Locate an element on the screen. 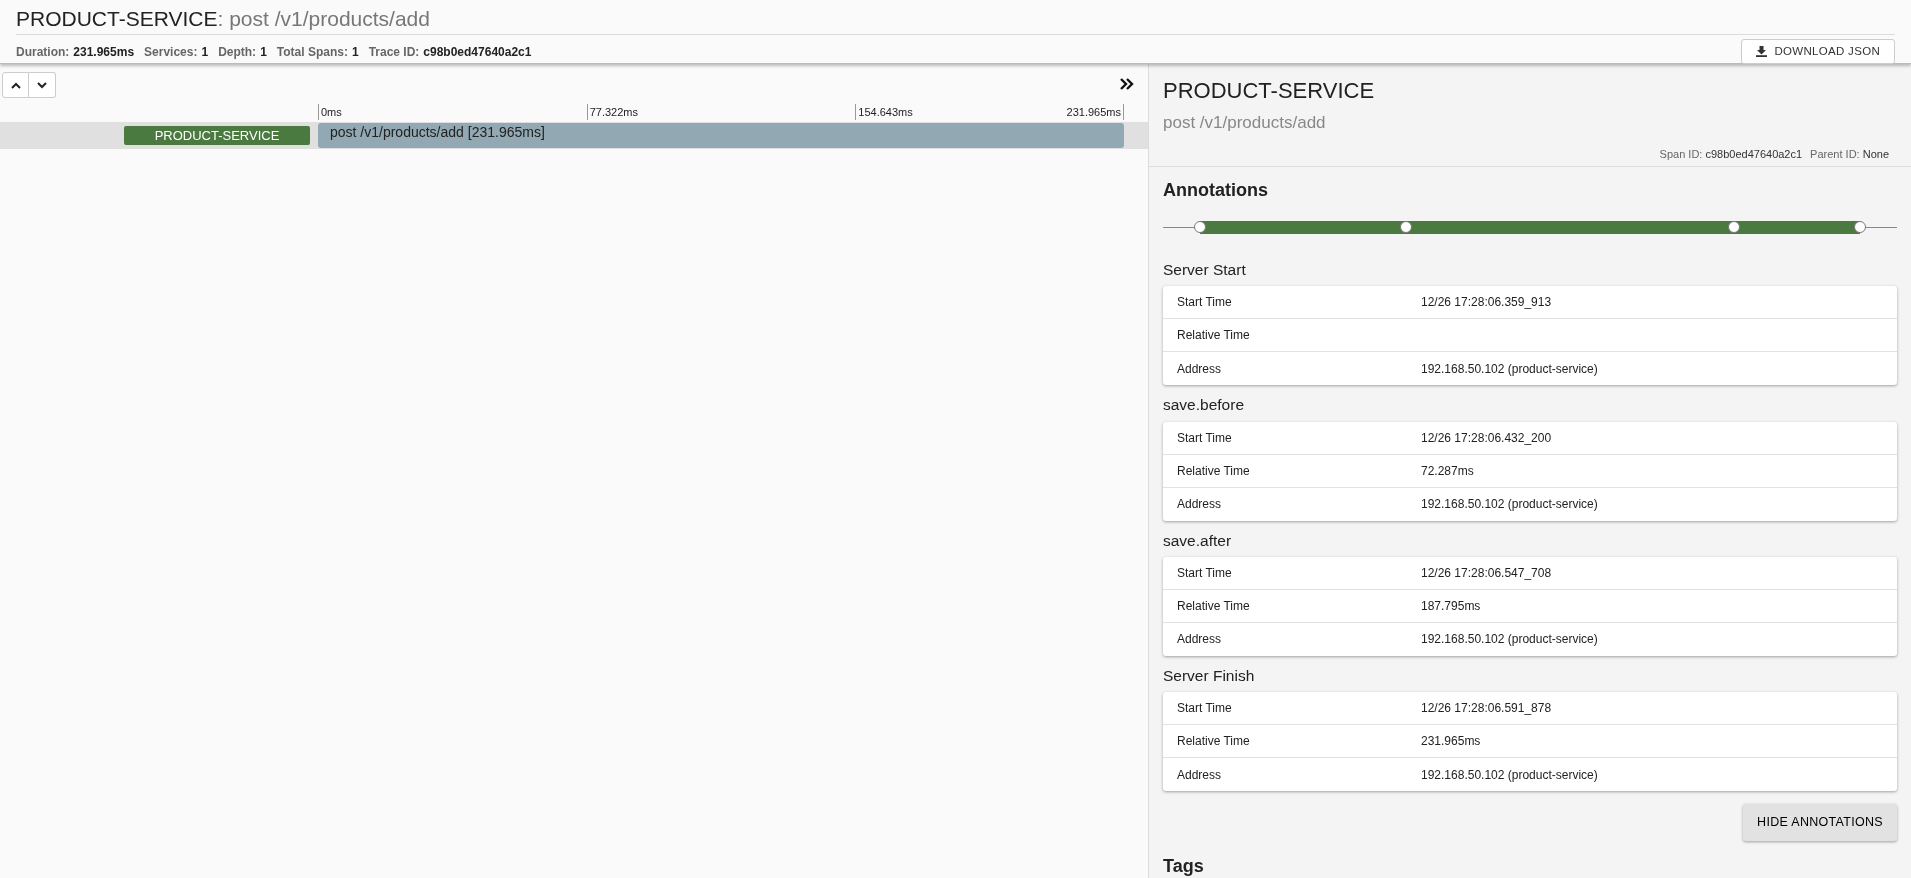  stat-label: Total Spans: is located at coordinates (312, 52).